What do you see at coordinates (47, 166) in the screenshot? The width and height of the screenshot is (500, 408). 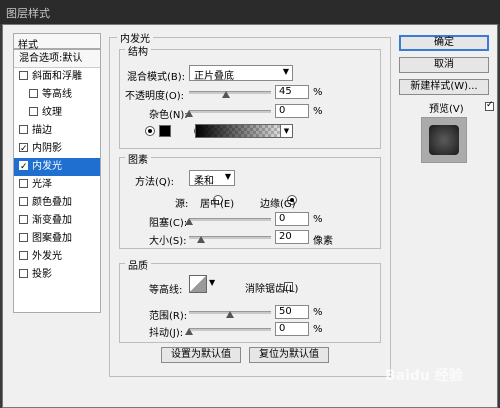 I see `sidebar-item-label: 内发光` at bounding box center [47, 166].